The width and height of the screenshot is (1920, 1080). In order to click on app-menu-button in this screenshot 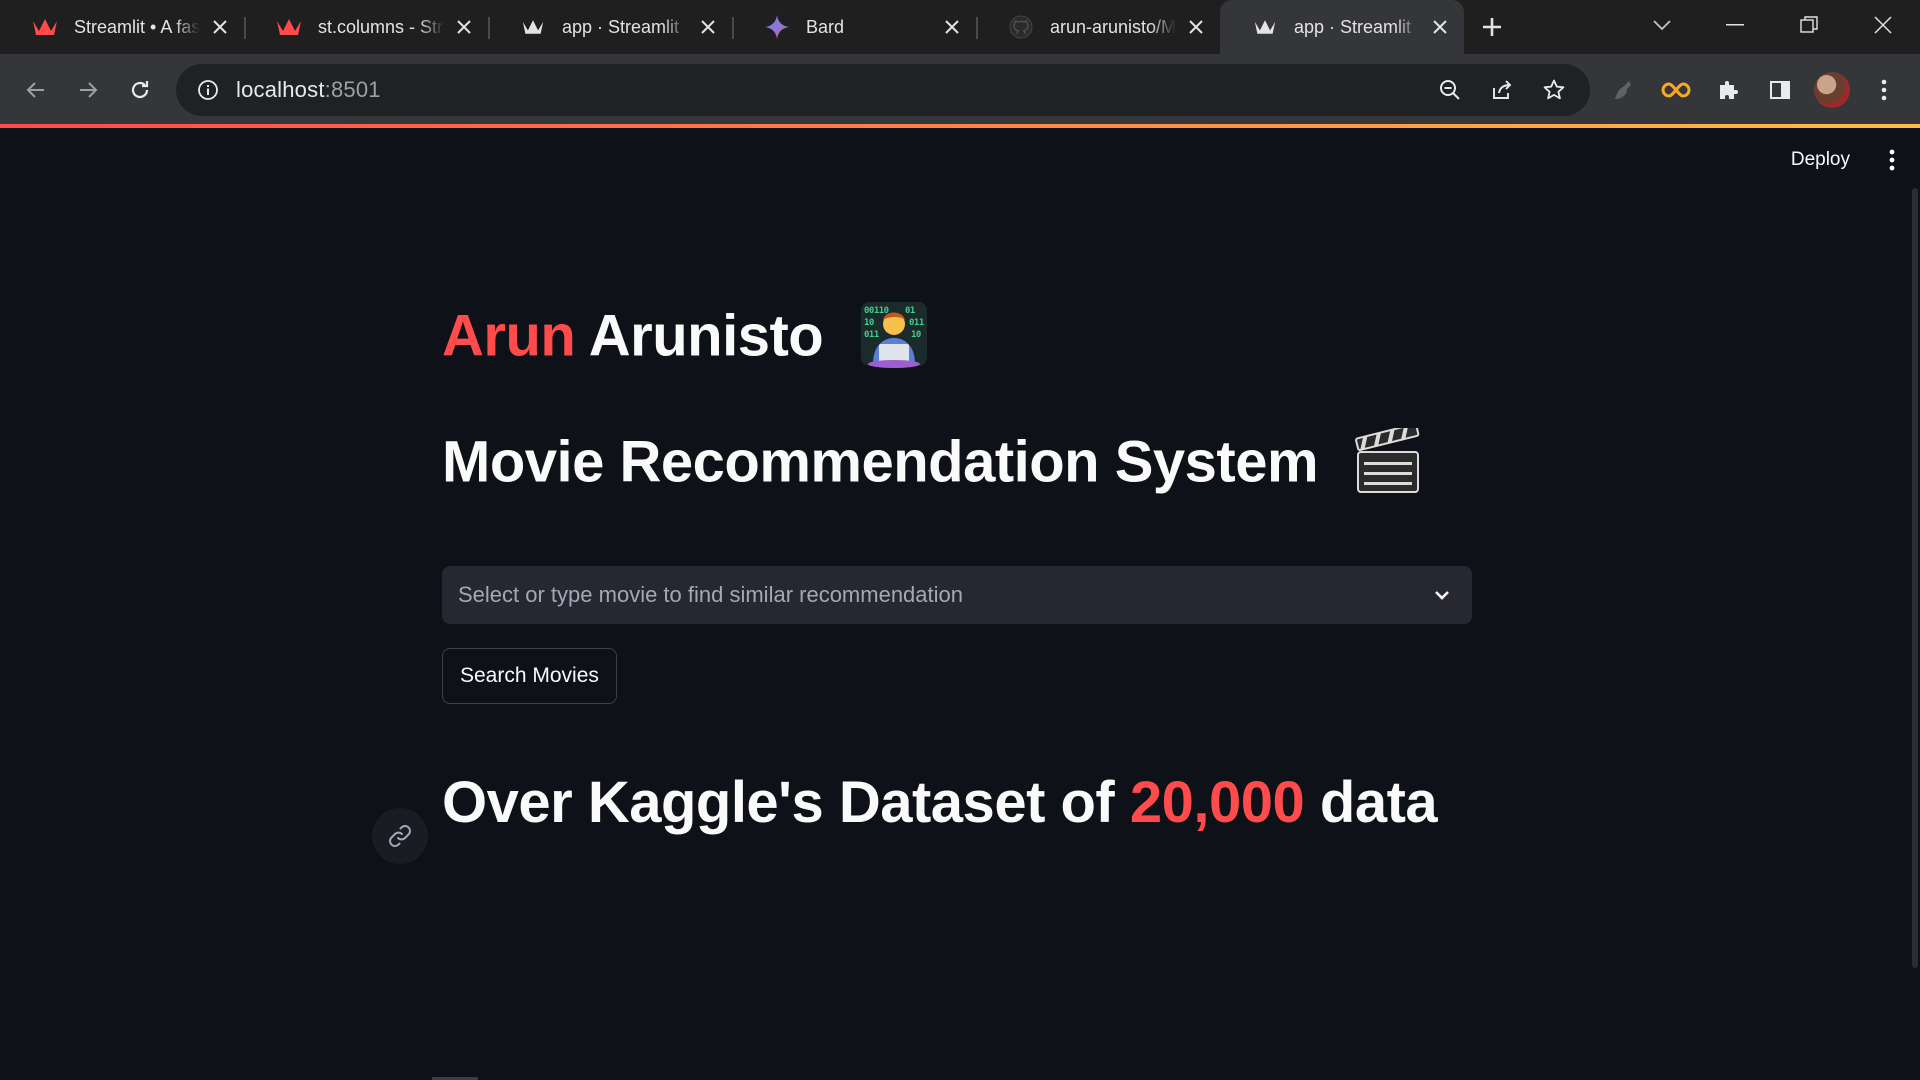, I will do `click(1892, 160)`.